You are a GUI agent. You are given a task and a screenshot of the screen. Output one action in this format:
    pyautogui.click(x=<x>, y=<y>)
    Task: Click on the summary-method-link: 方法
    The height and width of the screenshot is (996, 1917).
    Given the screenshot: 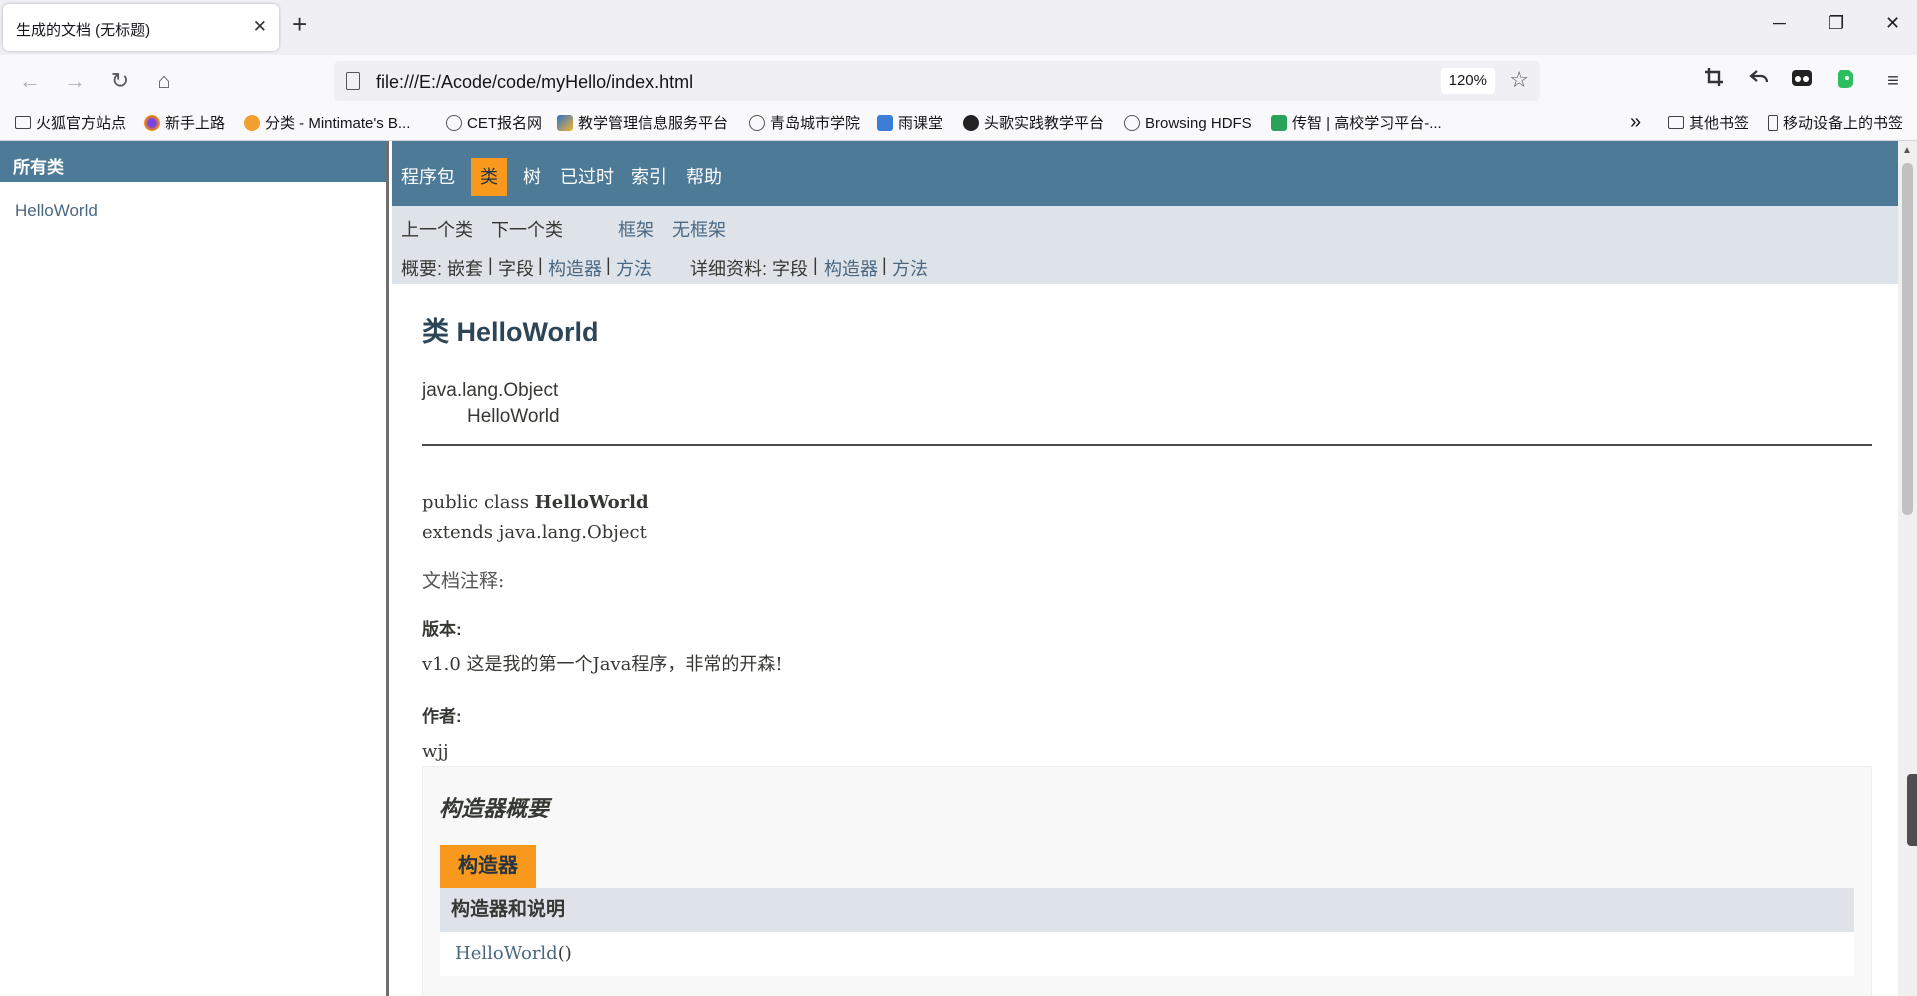 What is the action you would take?
    pyautogui.click(x=634, y=268)
    